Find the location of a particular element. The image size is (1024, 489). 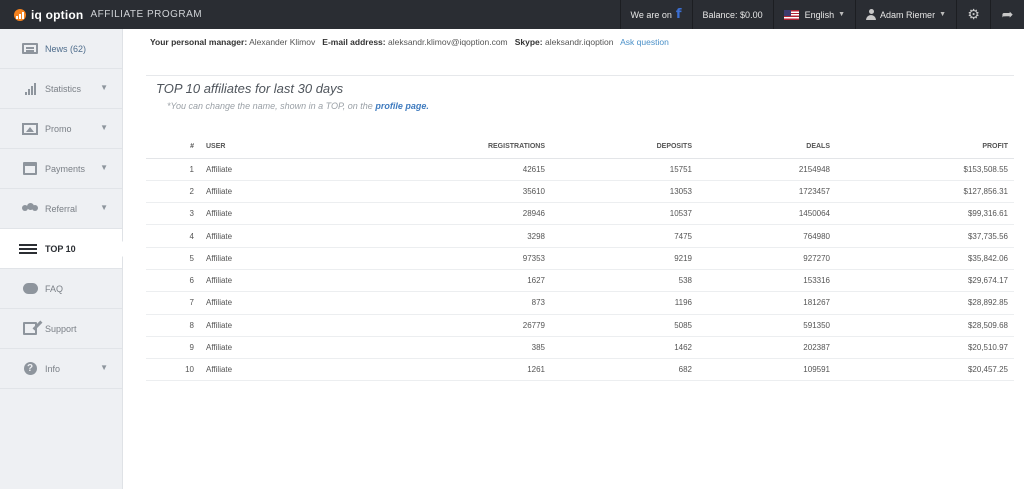

cell-registrations: 26779 is located at coordinates (445, 325).